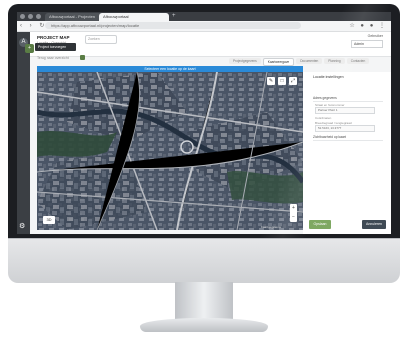  What do you see at coordinates (82, 57) in the screenshot?
I see `status-badge` at bounding box center [82, 57].